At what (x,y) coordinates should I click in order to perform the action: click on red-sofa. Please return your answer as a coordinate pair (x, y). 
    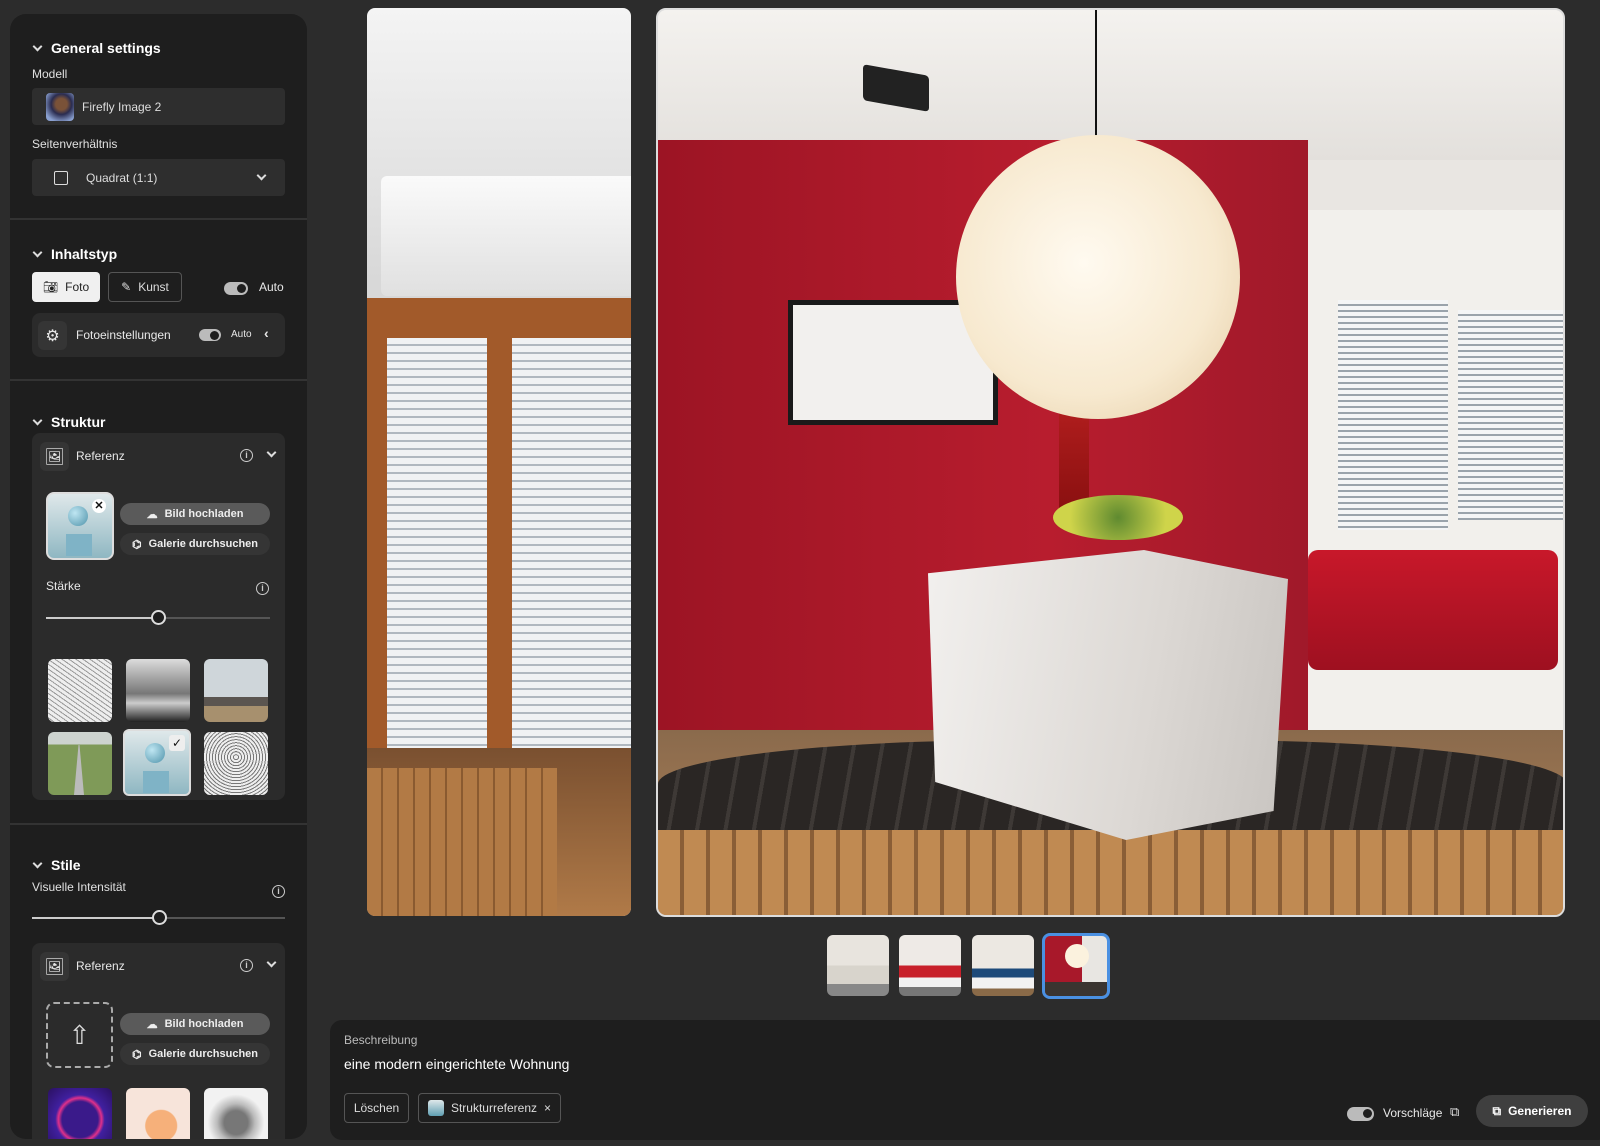
    Looking at the image, I should click on (1433, 610).